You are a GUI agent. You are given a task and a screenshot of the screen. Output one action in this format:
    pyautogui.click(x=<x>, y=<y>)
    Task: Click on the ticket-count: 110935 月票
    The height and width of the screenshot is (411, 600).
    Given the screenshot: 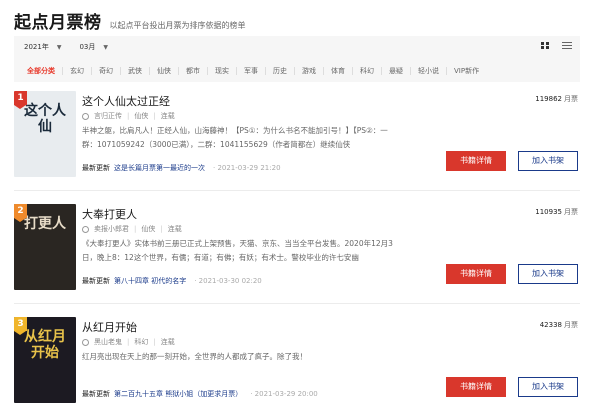 What is the action you would take?
    pyautogui.click(x=556, y=212)
    